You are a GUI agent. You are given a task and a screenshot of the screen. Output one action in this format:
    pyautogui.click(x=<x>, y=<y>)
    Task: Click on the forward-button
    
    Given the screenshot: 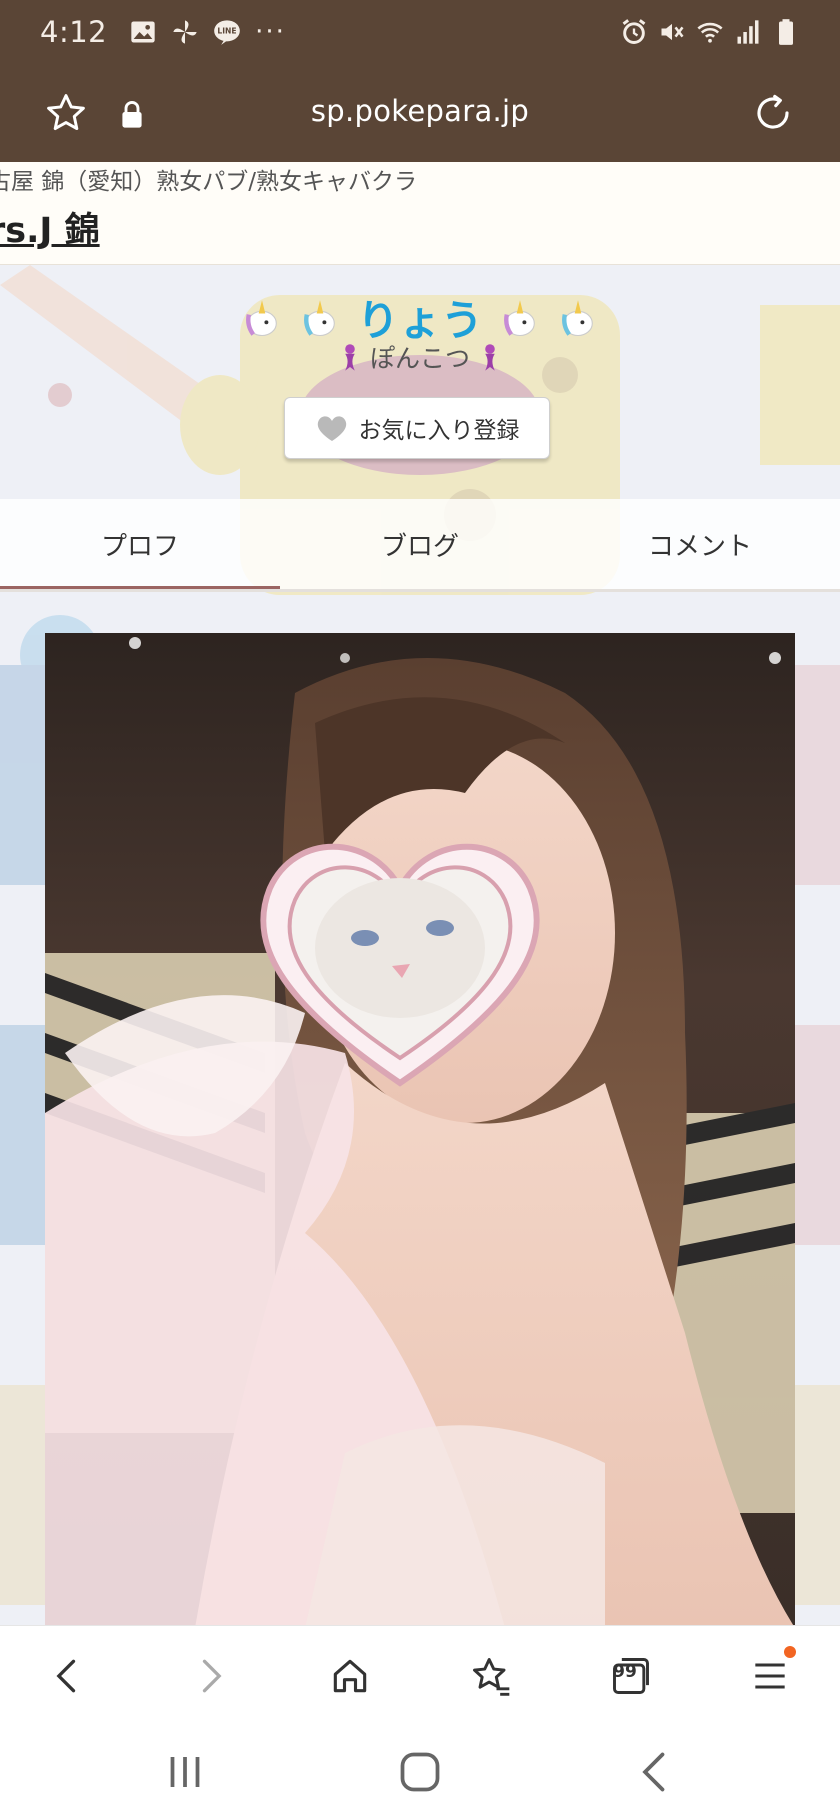 What is the action you would take?
    pyautogui.click(x=210, y=1676)
    